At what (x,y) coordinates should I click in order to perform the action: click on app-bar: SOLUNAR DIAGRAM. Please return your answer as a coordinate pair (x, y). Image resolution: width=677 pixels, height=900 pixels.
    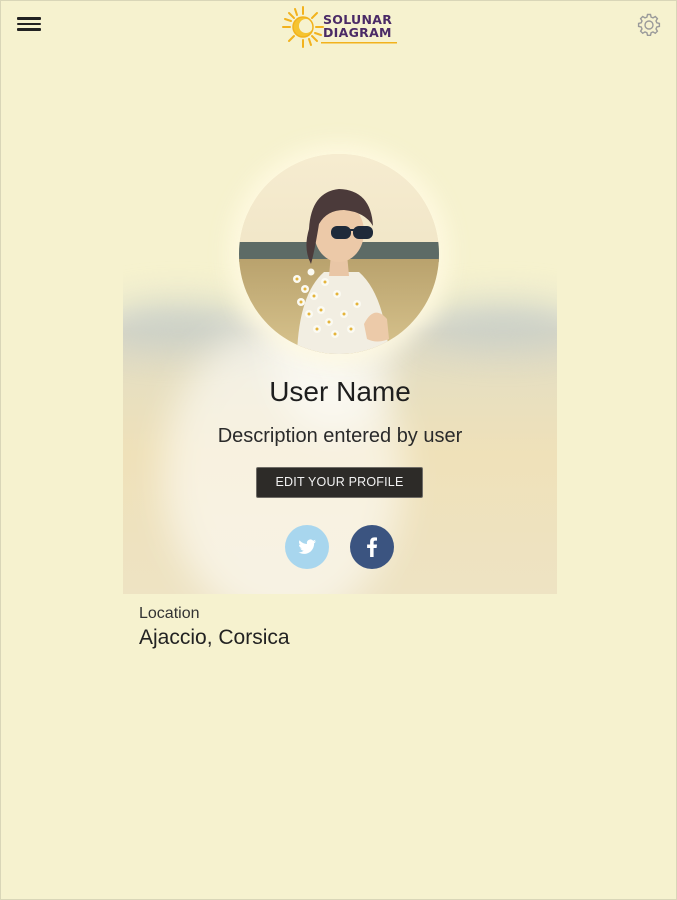
    Looking at the image, I should click on (338, 26).